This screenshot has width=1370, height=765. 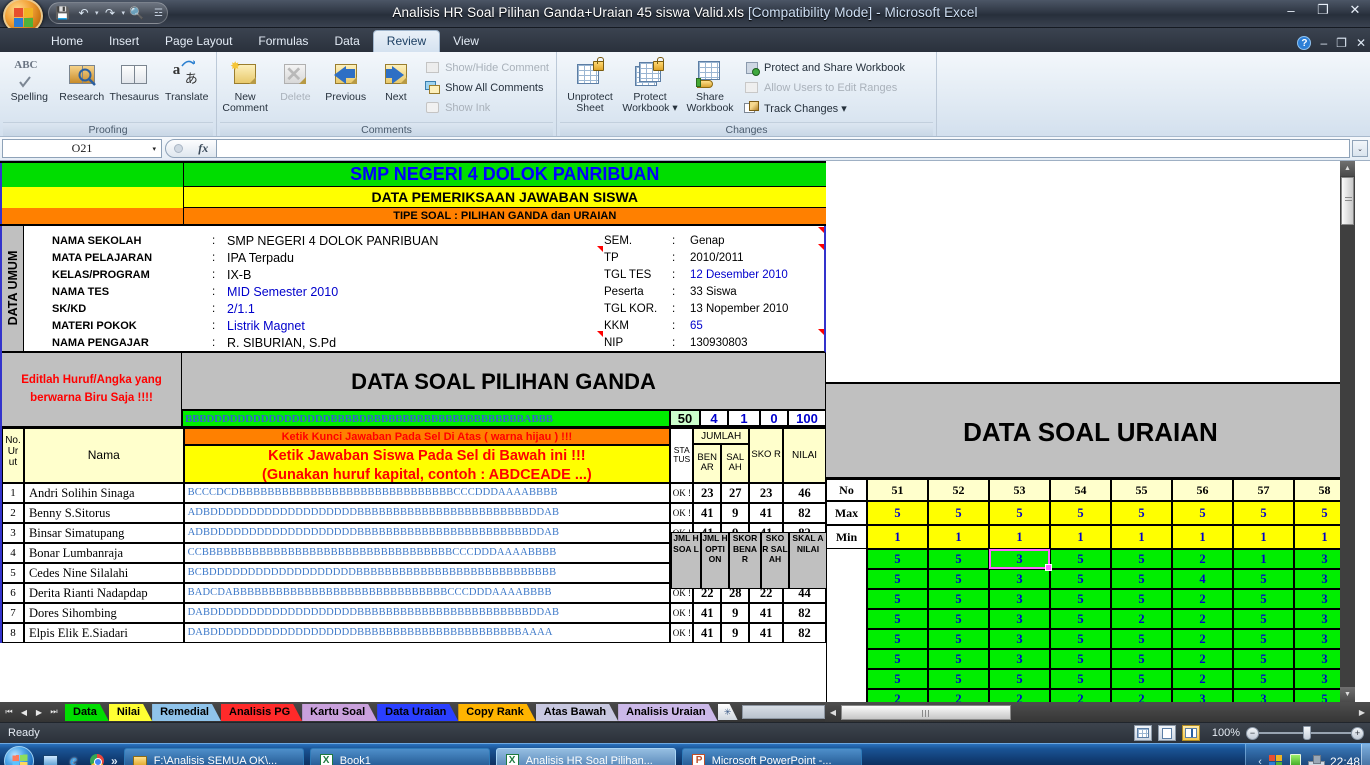 I want to click on value-peserta: 33 Siswa, so click(x=713, y=292).